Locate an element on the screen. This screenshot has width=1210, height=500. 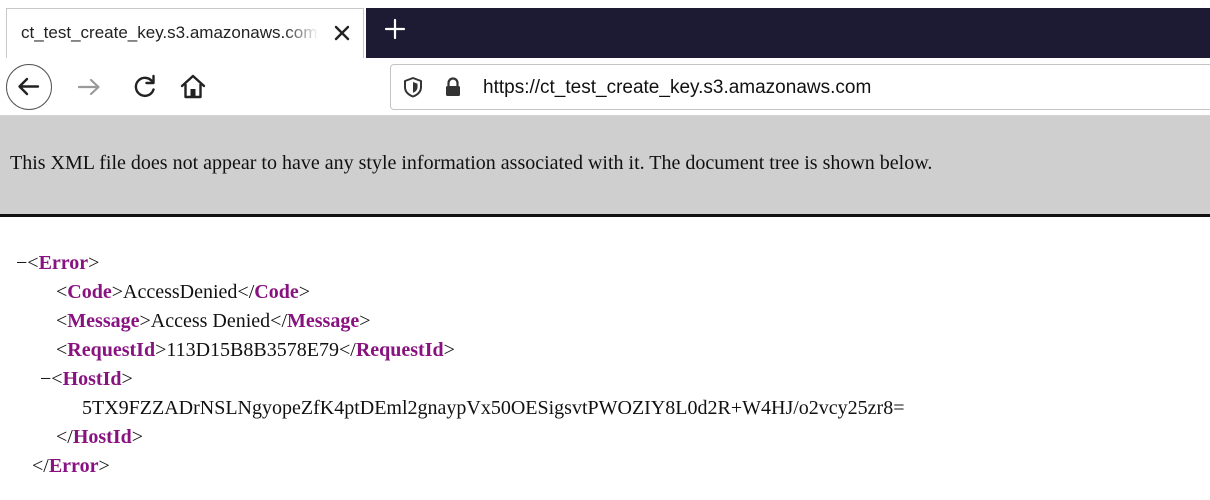
forward-arrow-icon is located at coordinates (88, 87).